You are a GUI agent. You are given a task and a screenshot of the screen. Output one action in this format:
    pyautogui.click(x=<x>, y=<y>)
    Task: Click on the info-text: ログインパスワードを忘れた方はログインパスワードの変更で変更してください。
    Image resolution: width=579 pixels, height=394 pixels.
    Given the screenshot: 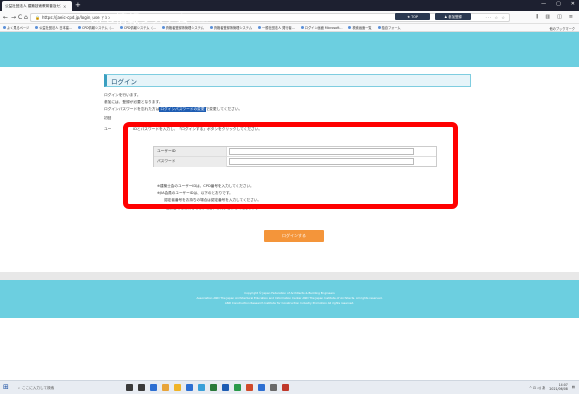 What is the action you would take?
    pyautogui.click(x=173, y=109)
    